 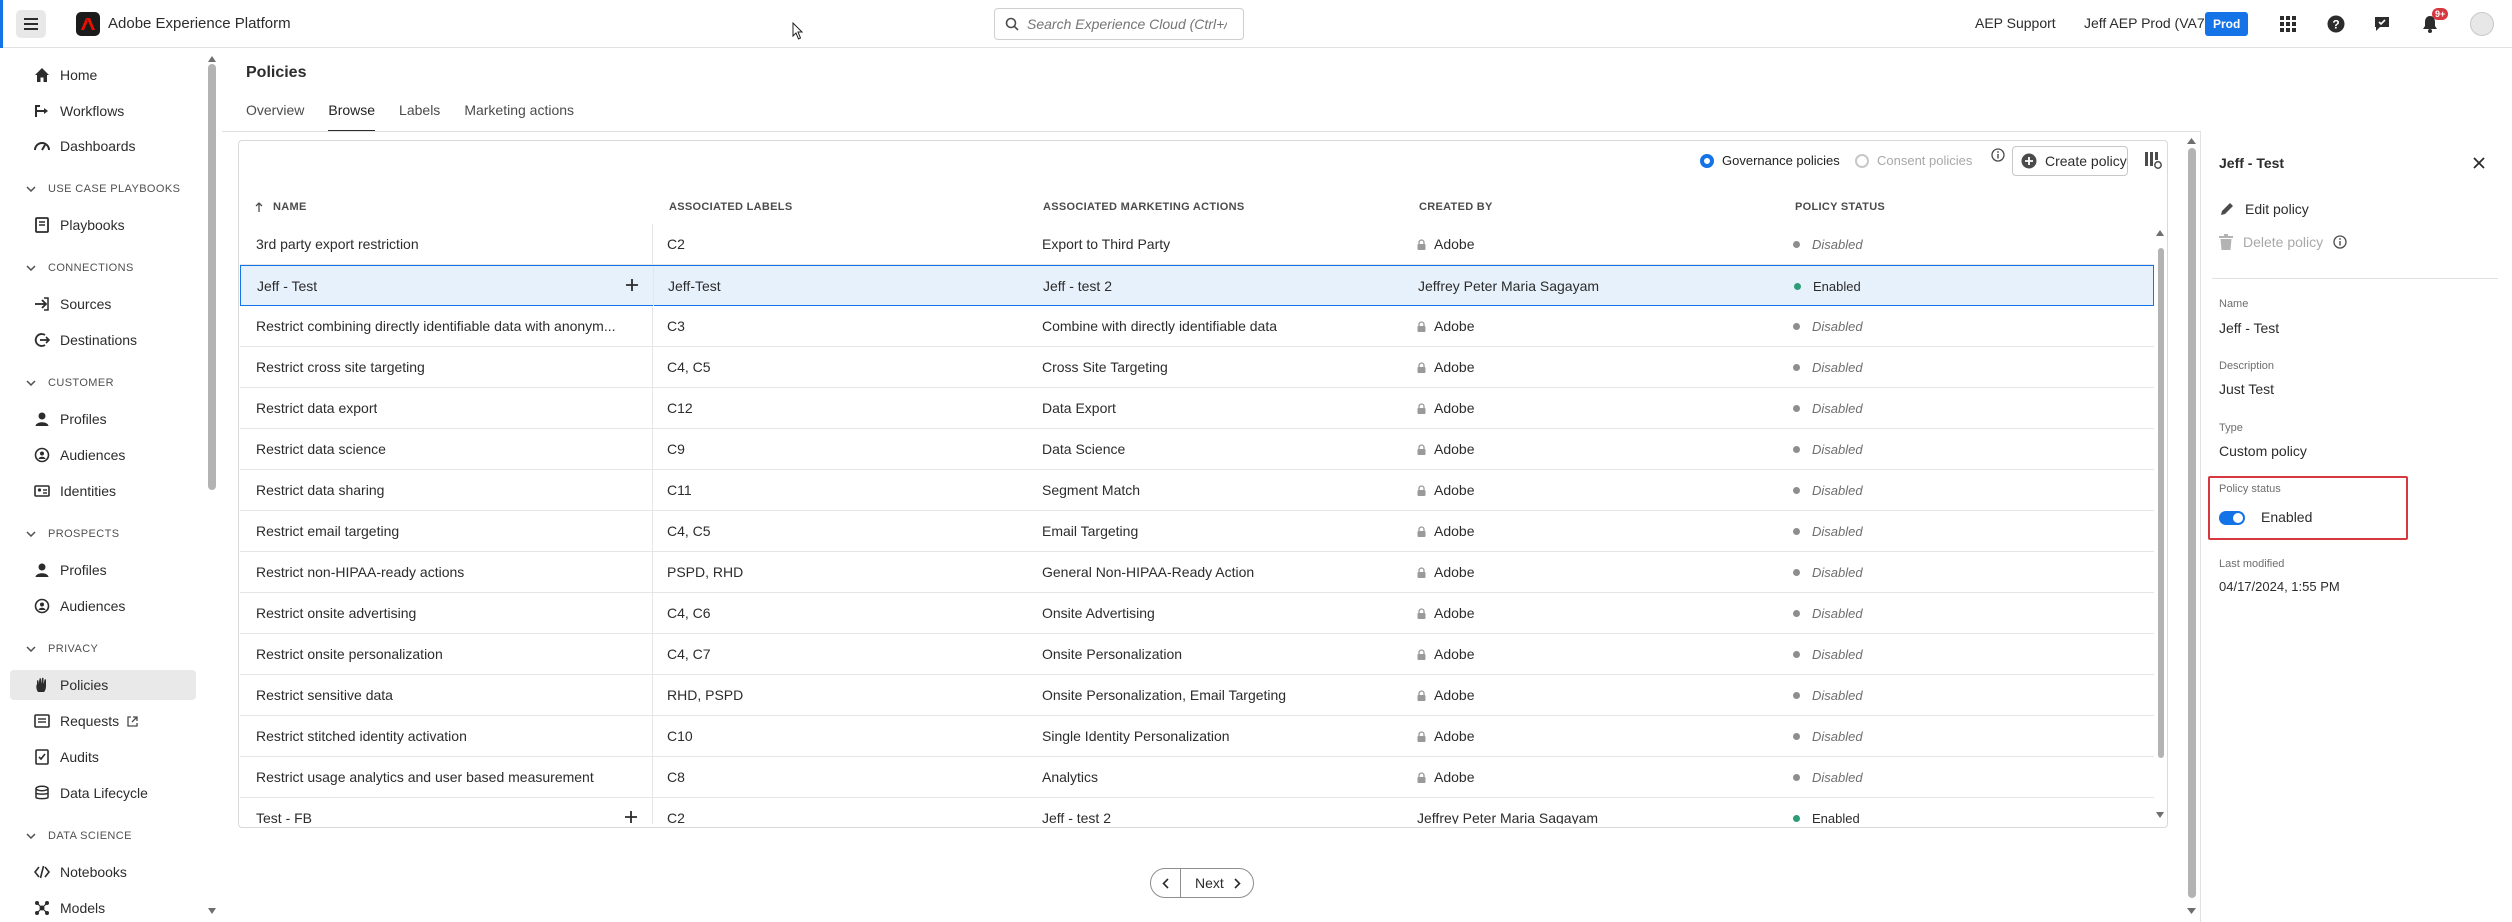 What do you see at coordinates (1456, 207) in the screenshot?
I see `column-header-created-by: CREATED BY` at bounding box center [1456, 207].